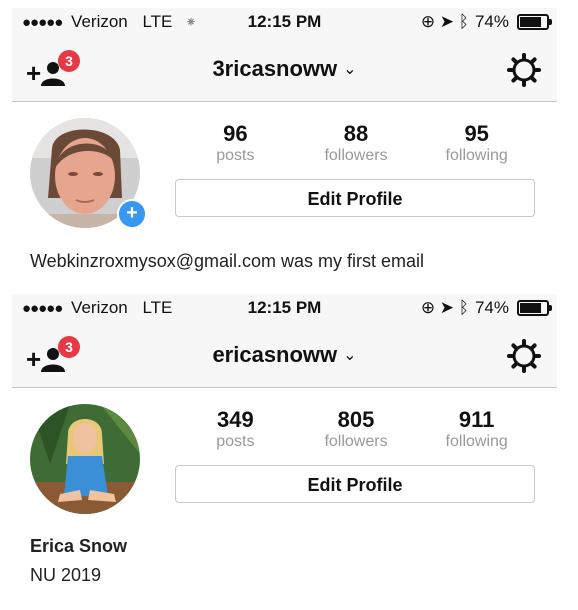 Image resolution: width=578 pixels, height=610 pixels. What do you see at coordinates (66, 575) in the screenshot?
I see `profile-bio: NU 2019` at bounding box center [66, 575].